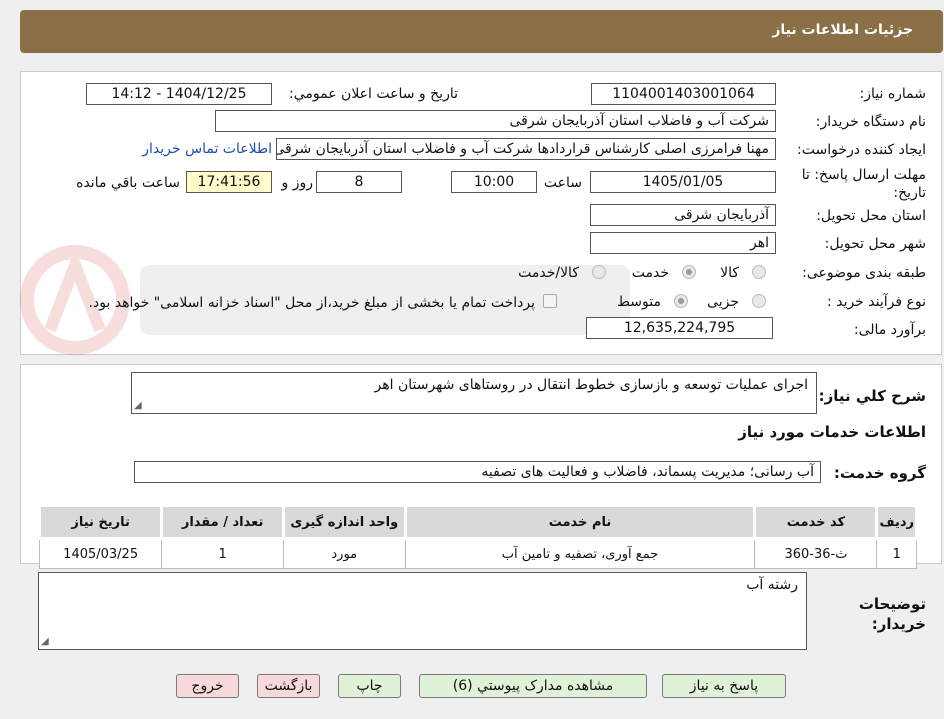  What do you see at coordinates (679, 328) in the screenshot?
I see `budget-field: 12,635,224,795` at bounding box center [679, 328].